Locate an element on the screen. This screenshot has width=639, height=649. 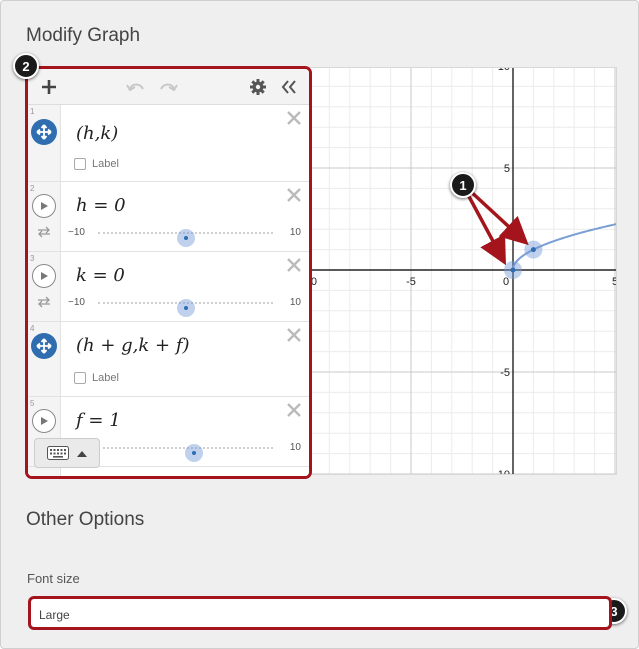
expression-index: 3 is located at coordinates (32, 258).